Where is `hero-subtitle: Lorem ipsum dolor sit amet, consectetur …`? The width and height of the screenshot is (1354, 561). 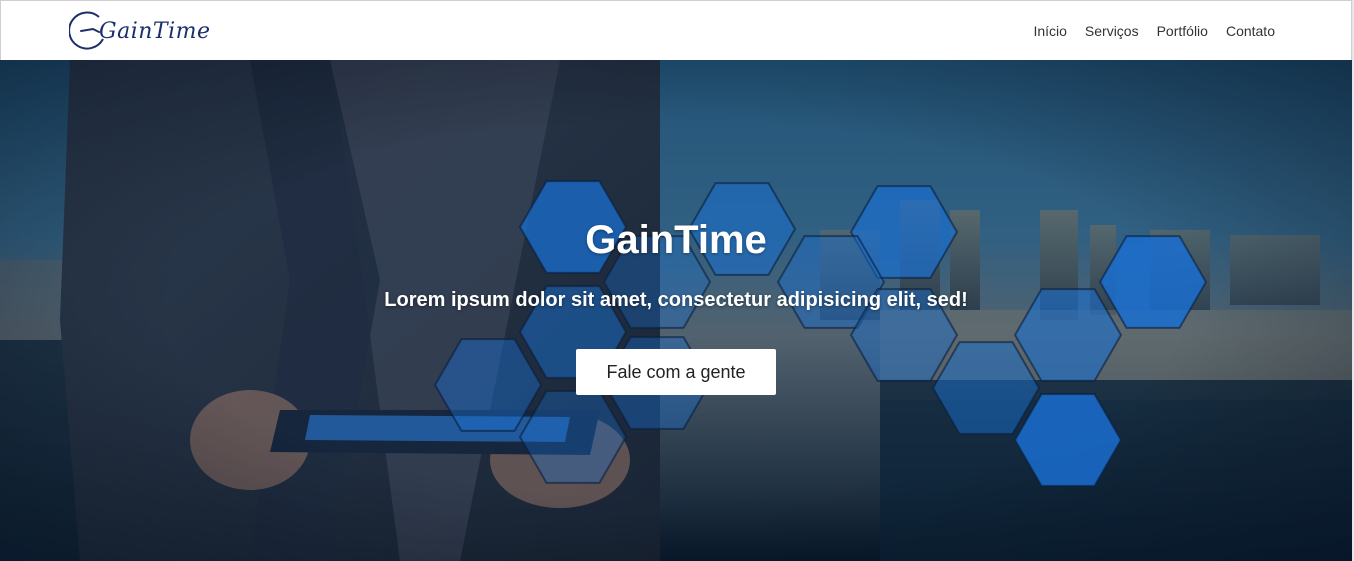 hero-subtitle: Lorem ipsum dolor sit amet, consectetur … is located at coordinates (676, 300).